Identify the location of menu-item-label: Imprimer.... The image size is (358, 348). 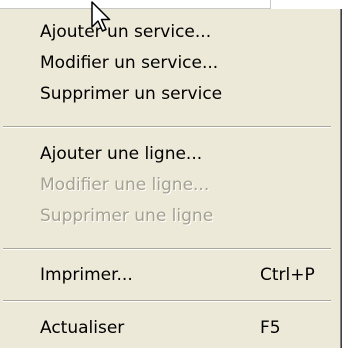
(86, 275).